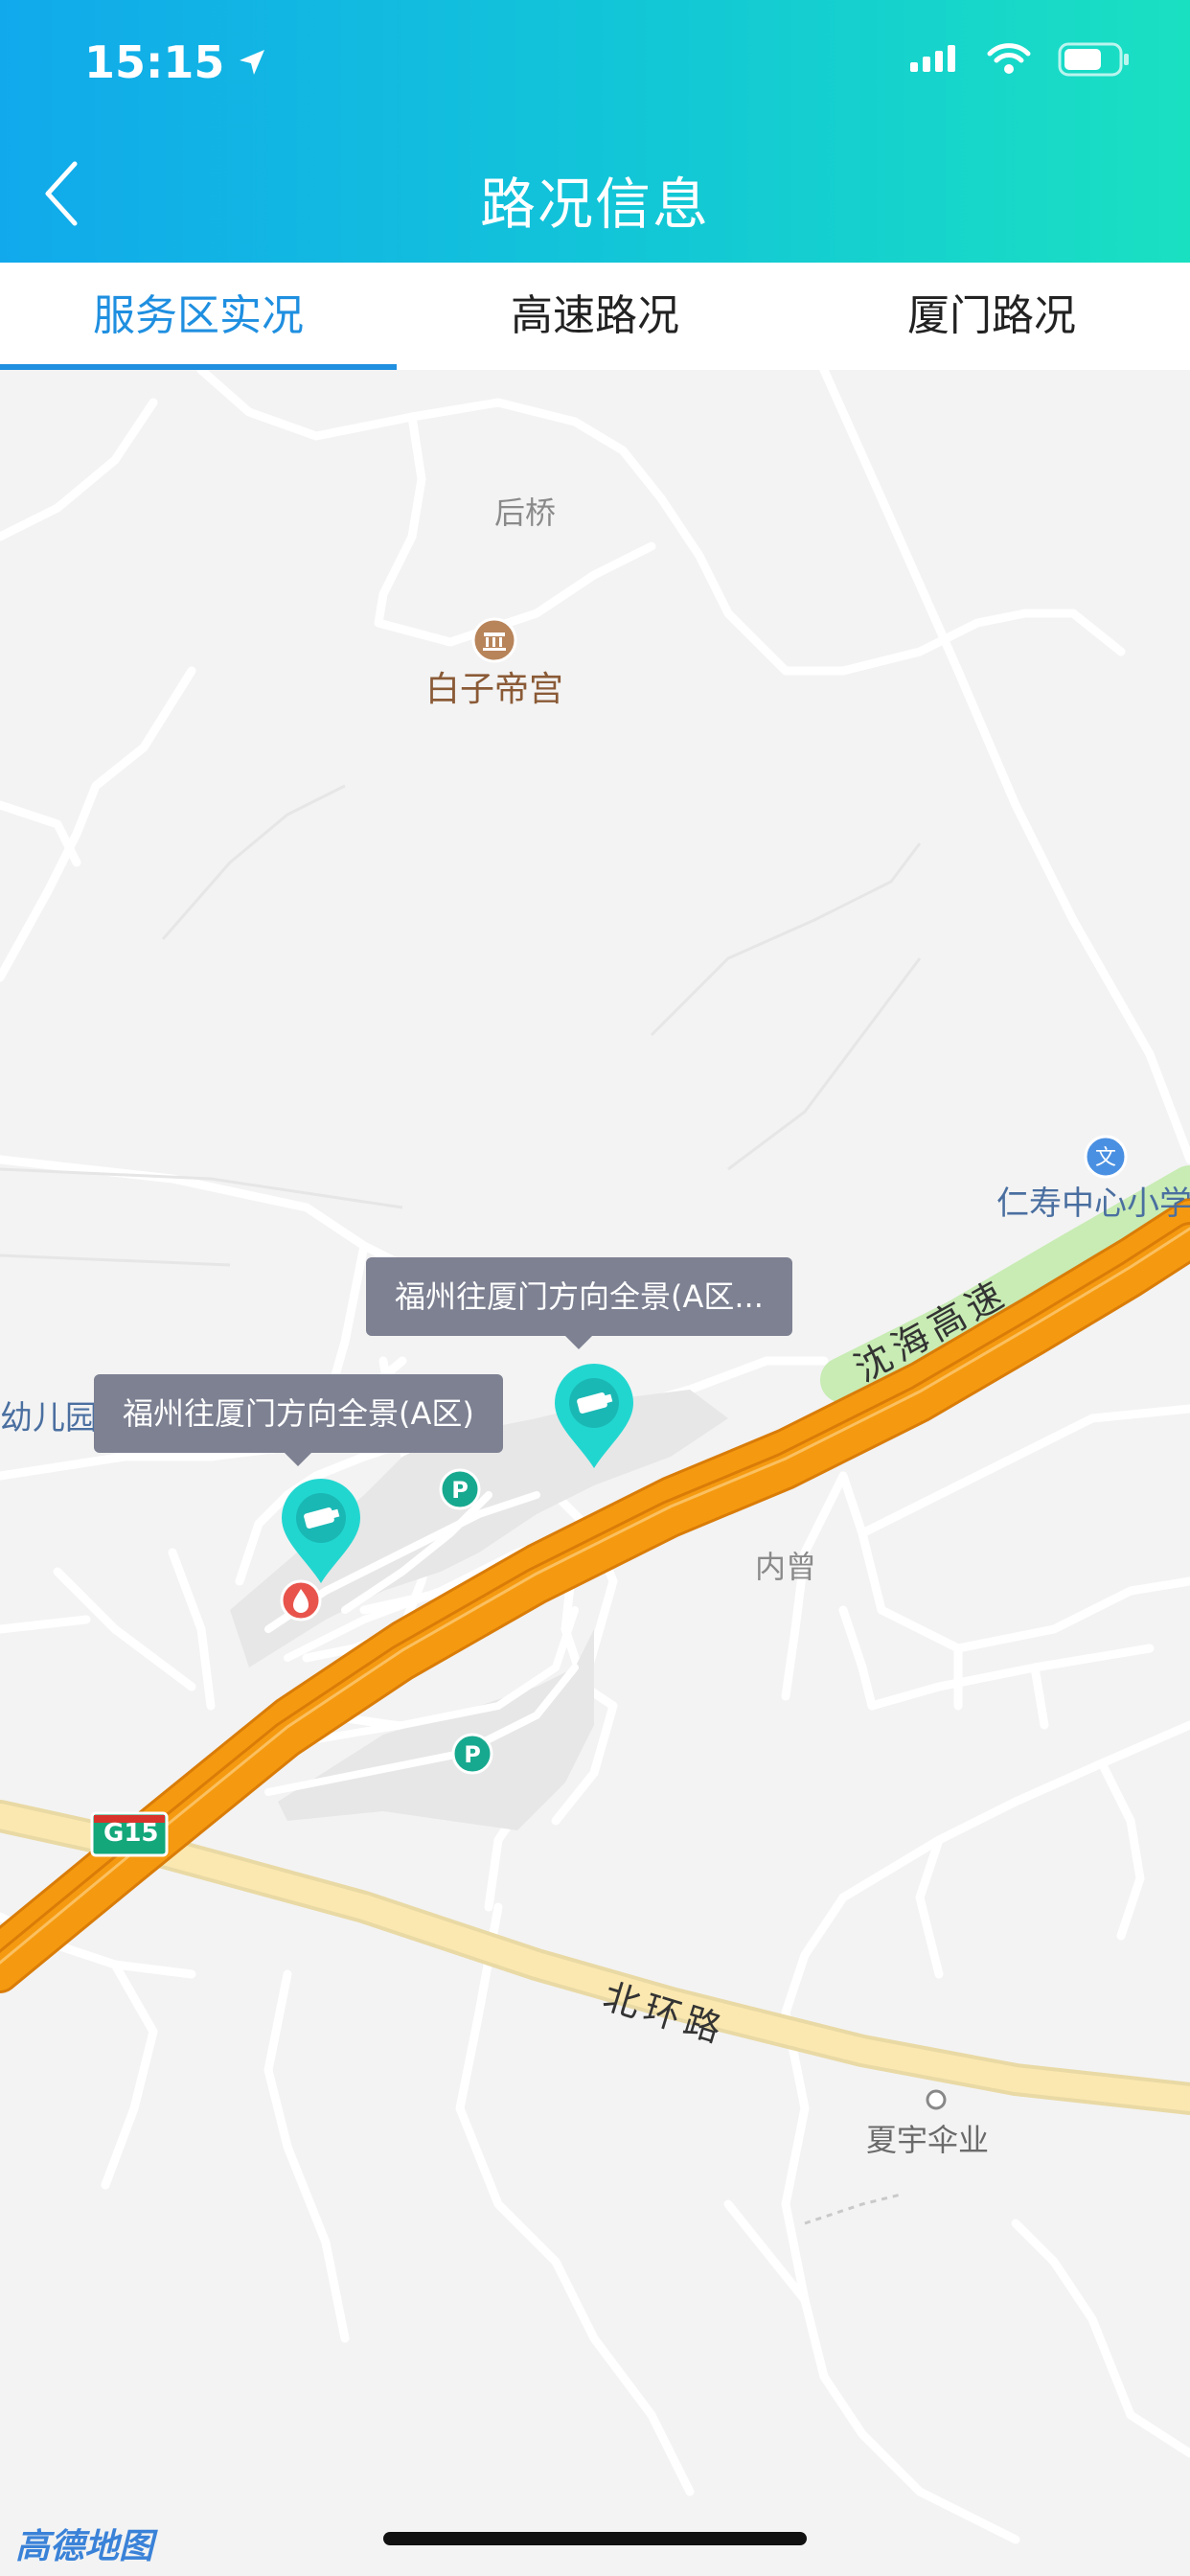 The width and height of the screenshot is (1190, 2576). What do you see at coordinates (1009, 58) in the screenshot?
I see `wifi-icon` at bounding box center [1009, 58].